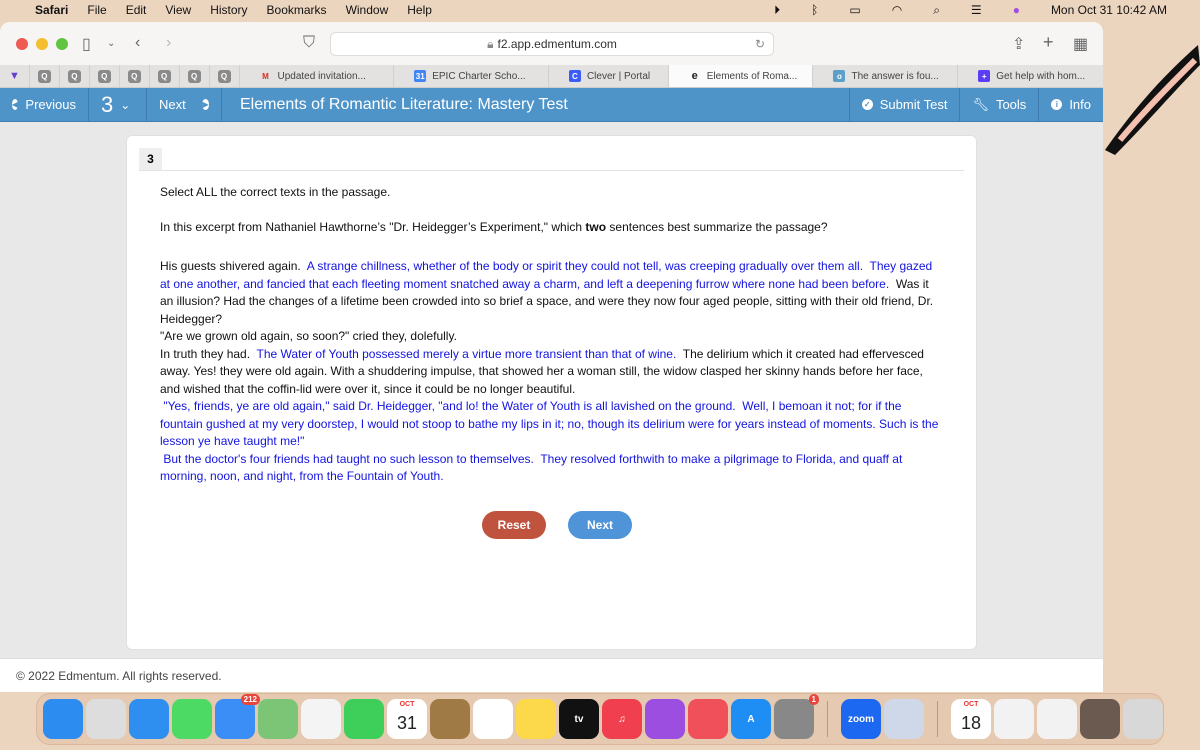 This screenshot has height=750, width=1200. I want to click on dock-trash-icon, so click(1143, 719).